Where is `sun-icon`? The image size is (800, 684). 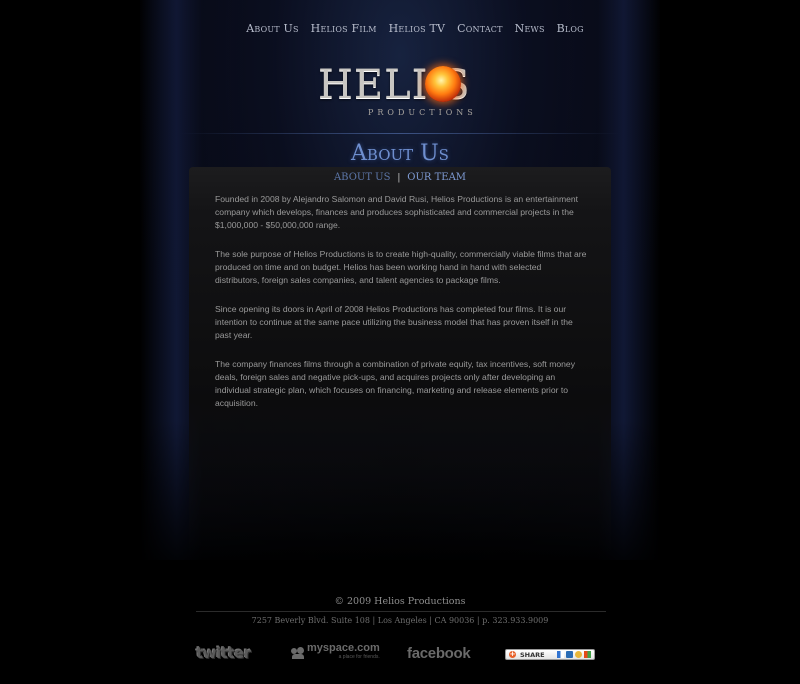 sun-icon is located at coordinates (443, 84).